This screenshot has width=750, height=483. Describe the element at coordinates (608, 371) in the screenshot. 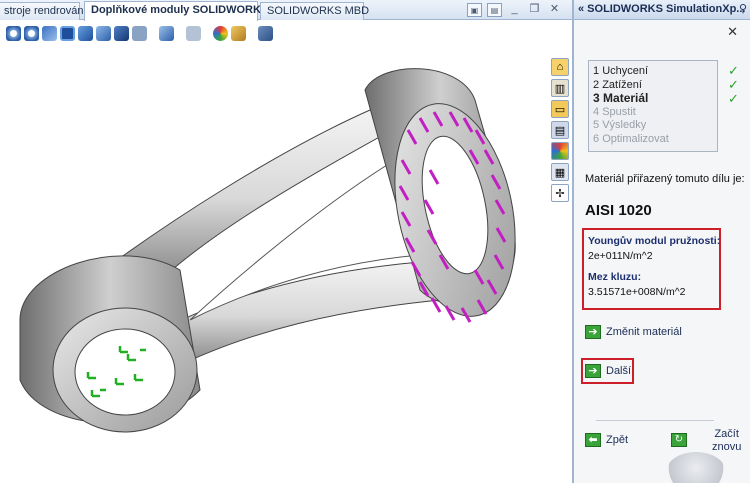

I see `next-button: ➔ Další` at that location.